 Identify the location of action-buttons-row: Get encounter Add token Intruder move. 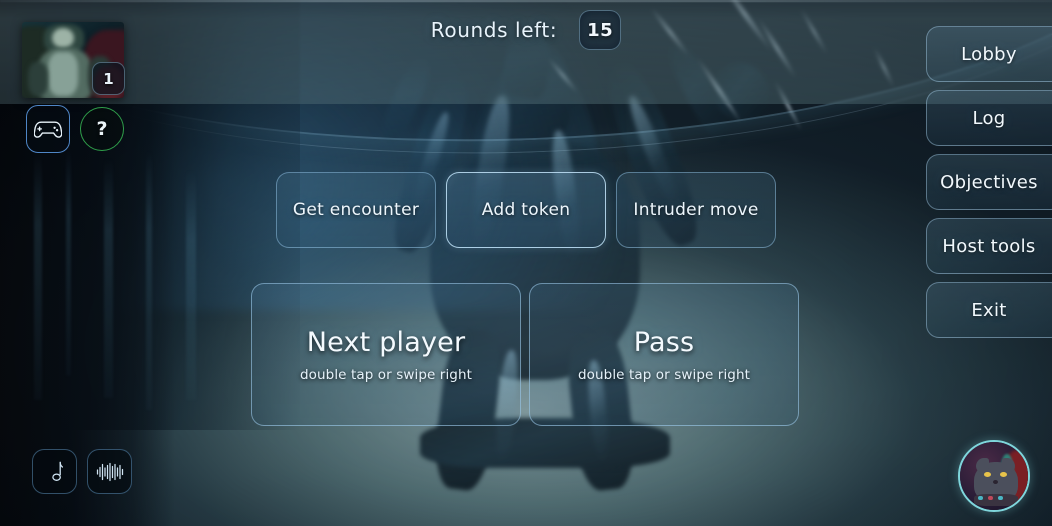
(526, 210).